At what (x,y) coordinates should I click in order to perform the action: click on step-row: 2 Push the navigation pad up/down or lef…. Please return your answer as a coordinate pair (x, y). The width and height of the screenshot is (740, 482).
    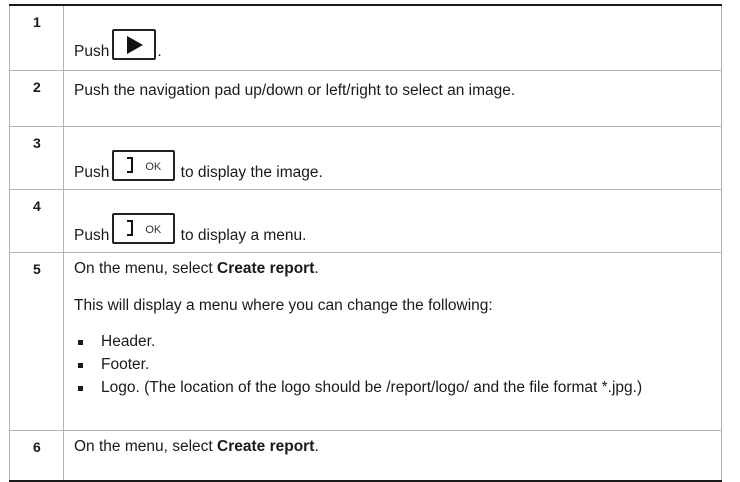
    Looking at the image, I should click on (365, 98).